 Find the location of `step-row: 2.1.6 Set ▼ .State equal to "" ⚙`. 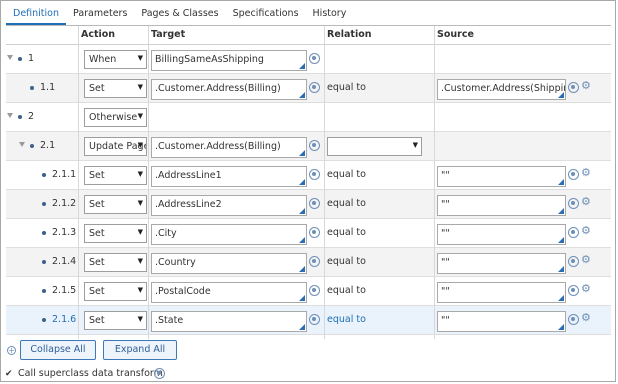

step-row: 2.1.6 Set ▼ .State equal to "" ⚙ is located at coordinates (308, 320).